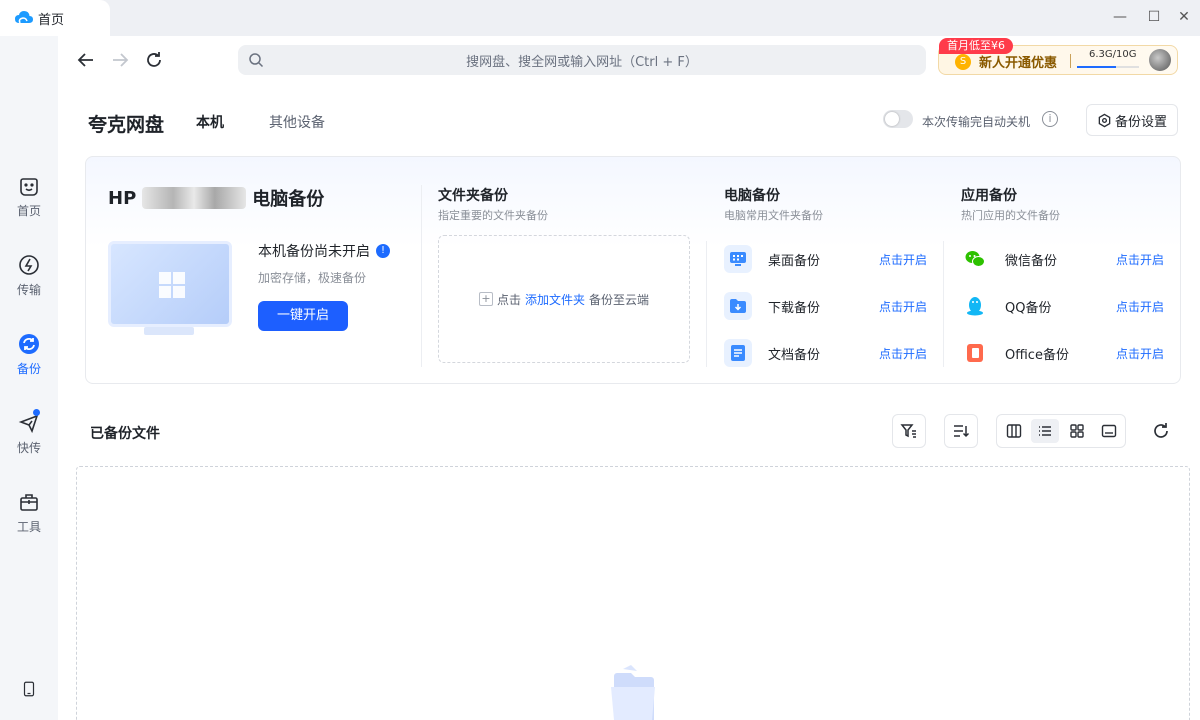 This screenshot has width=1200, height=720. What do you see at coordinates (633, 692) in the screenshot?
I see `empty-folder-illustration-icon` at bounding box center [633, 692].